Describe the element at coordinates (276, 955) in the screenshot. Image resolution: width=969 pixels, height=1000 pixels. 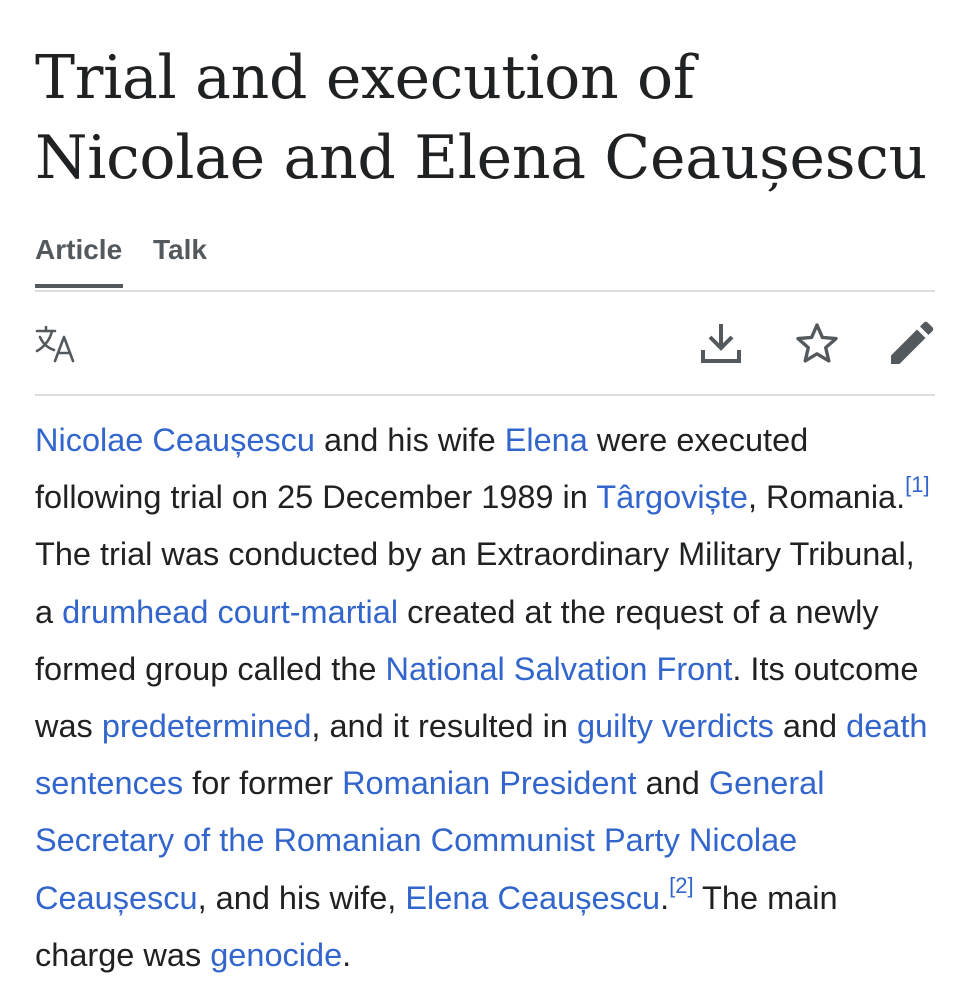
I see `link-genocide: genocide` at that location.